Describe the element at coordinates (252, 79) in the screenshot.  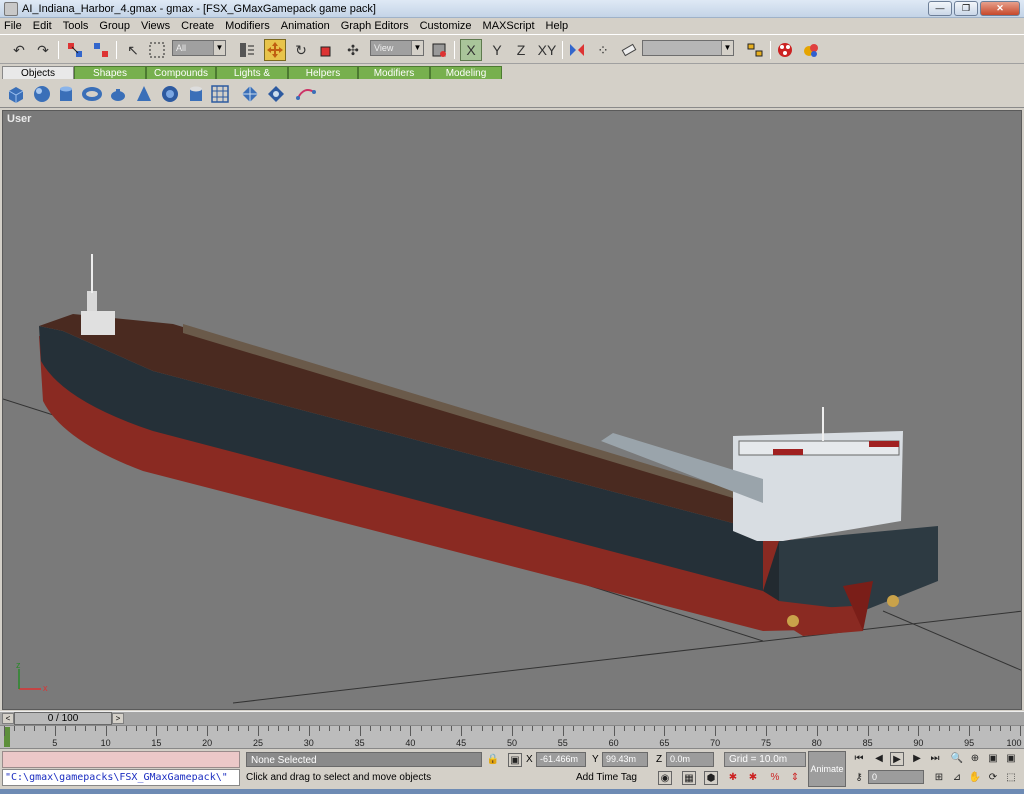
I see `tab-lights-cameras: Lights & Cameras` at that location.